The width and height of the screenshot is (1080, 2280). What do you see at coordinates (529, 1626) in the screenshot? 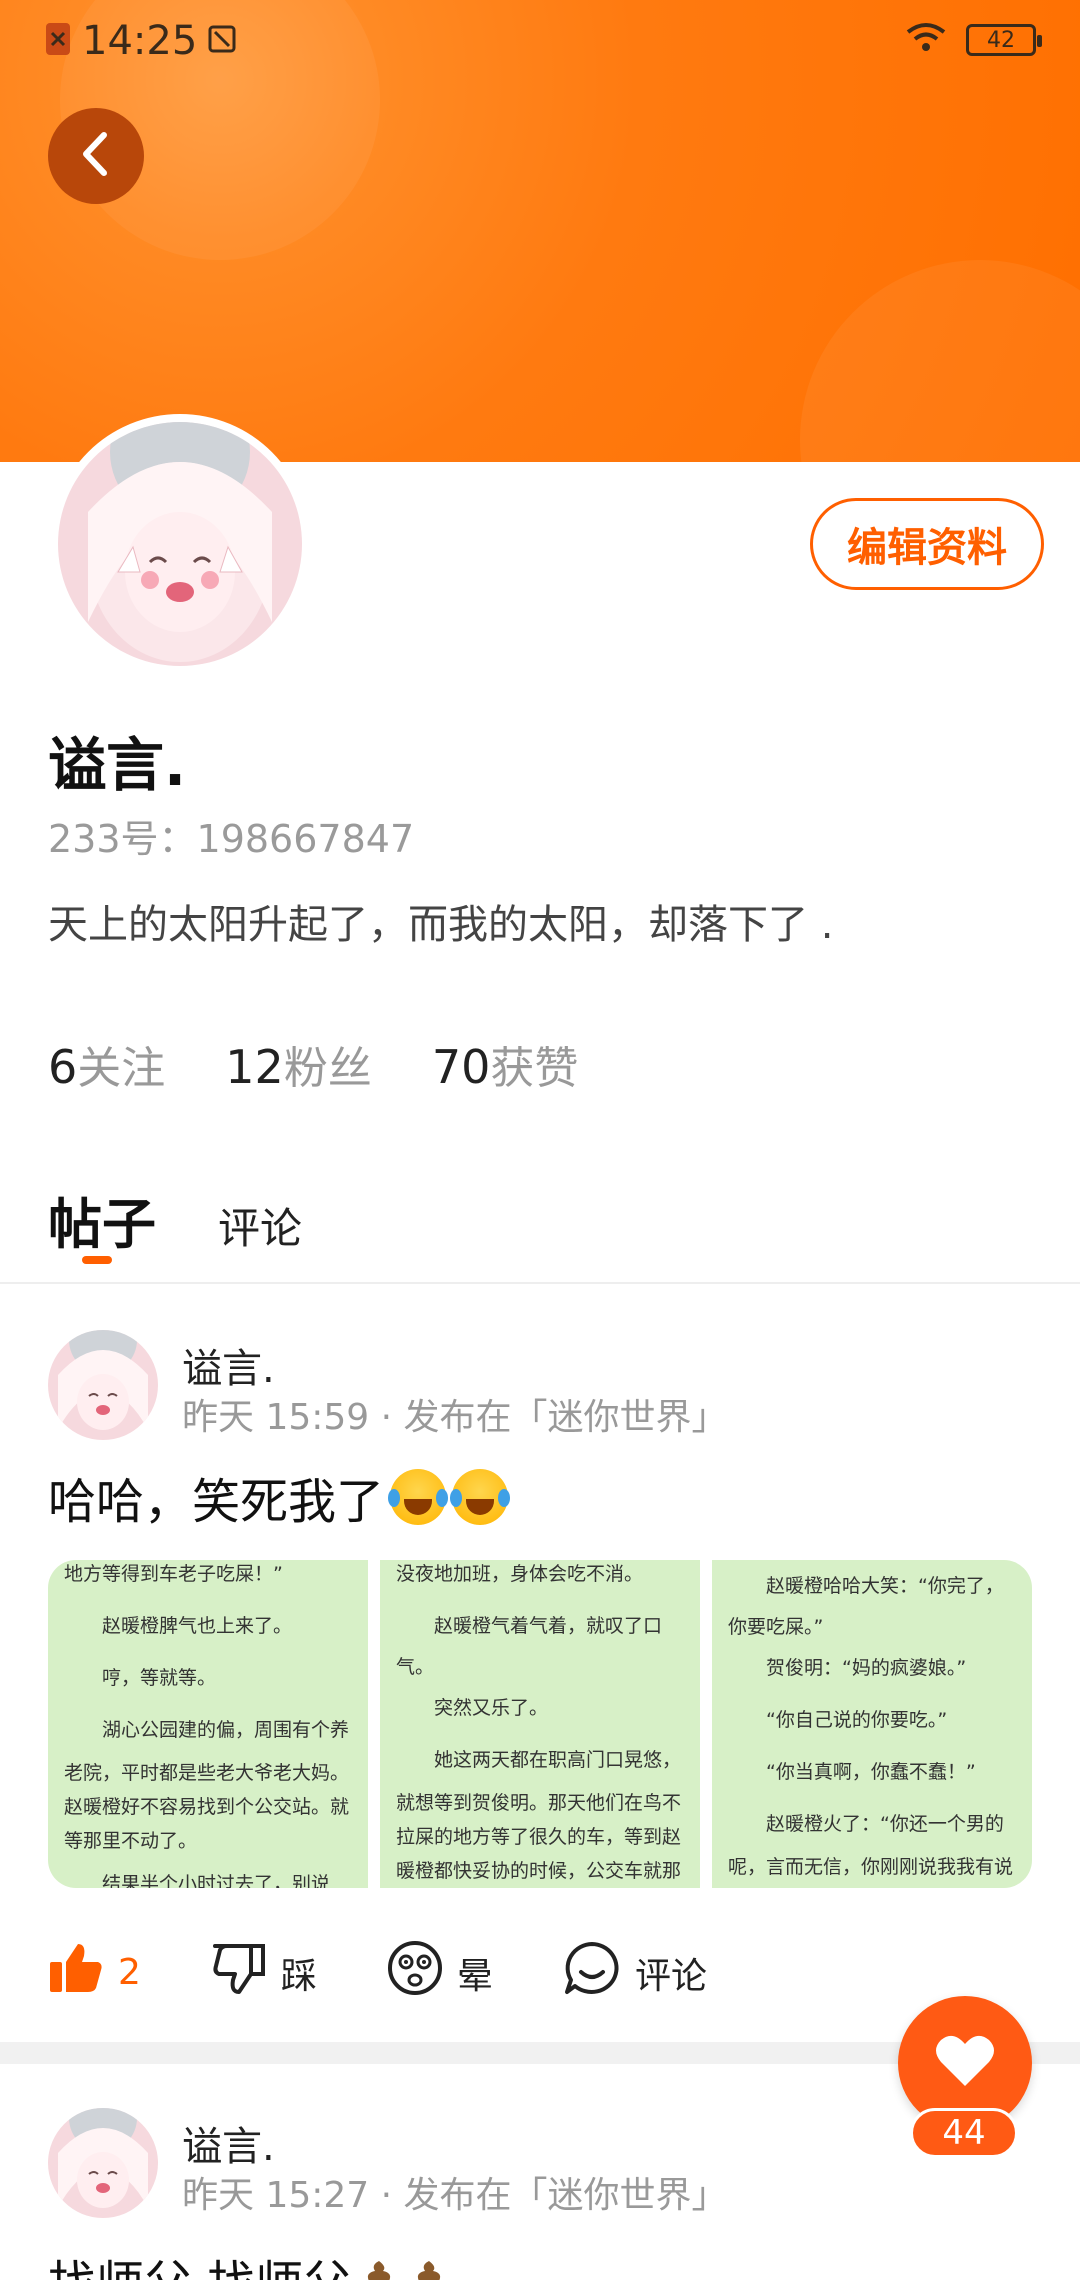
I see `image-text-line: 赵暖橙气着气着，就叹了口` at bounding box center [529, 1626].